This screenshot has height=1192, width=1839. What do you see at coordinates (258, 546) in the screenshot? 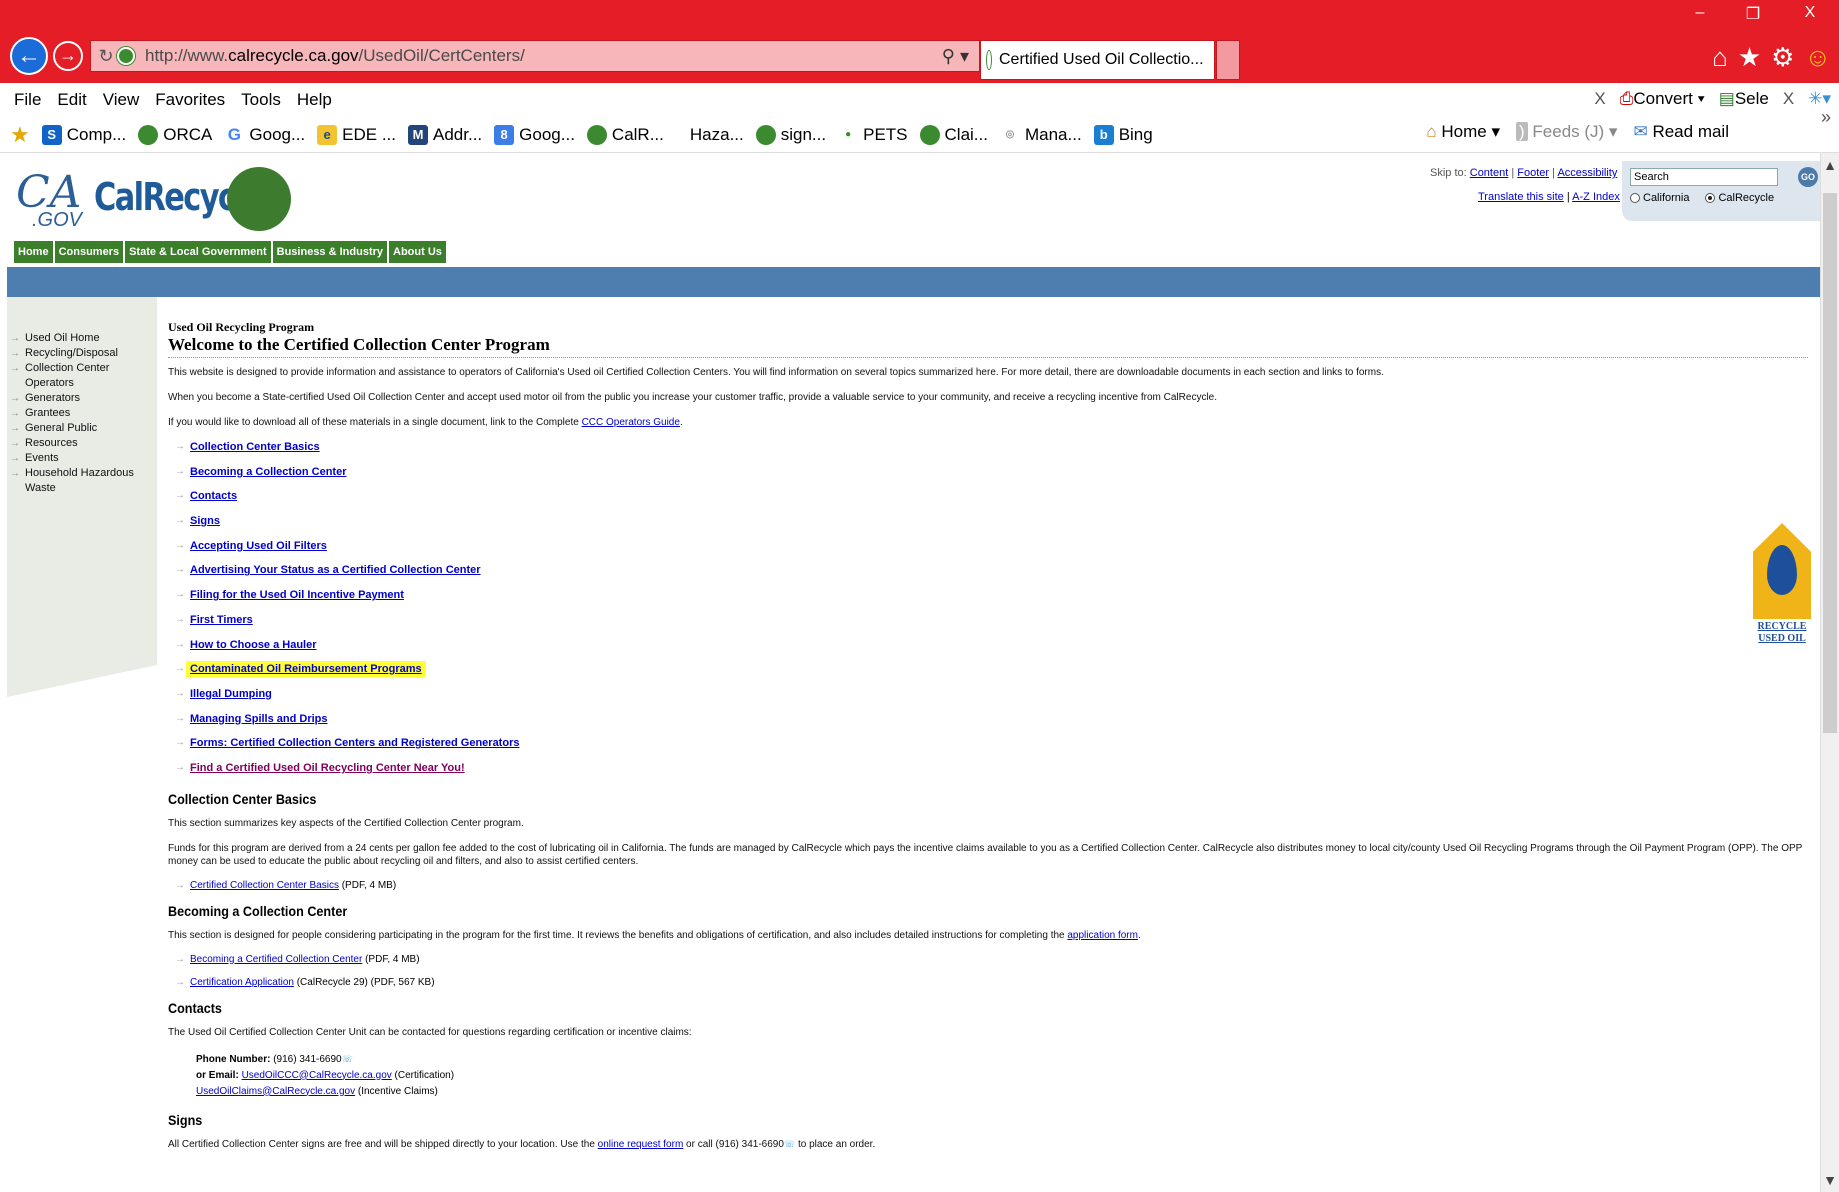
I see `link-accepting-used-oil-filters: Accepting Used Oil Filters` at bounding box center [258, 546].